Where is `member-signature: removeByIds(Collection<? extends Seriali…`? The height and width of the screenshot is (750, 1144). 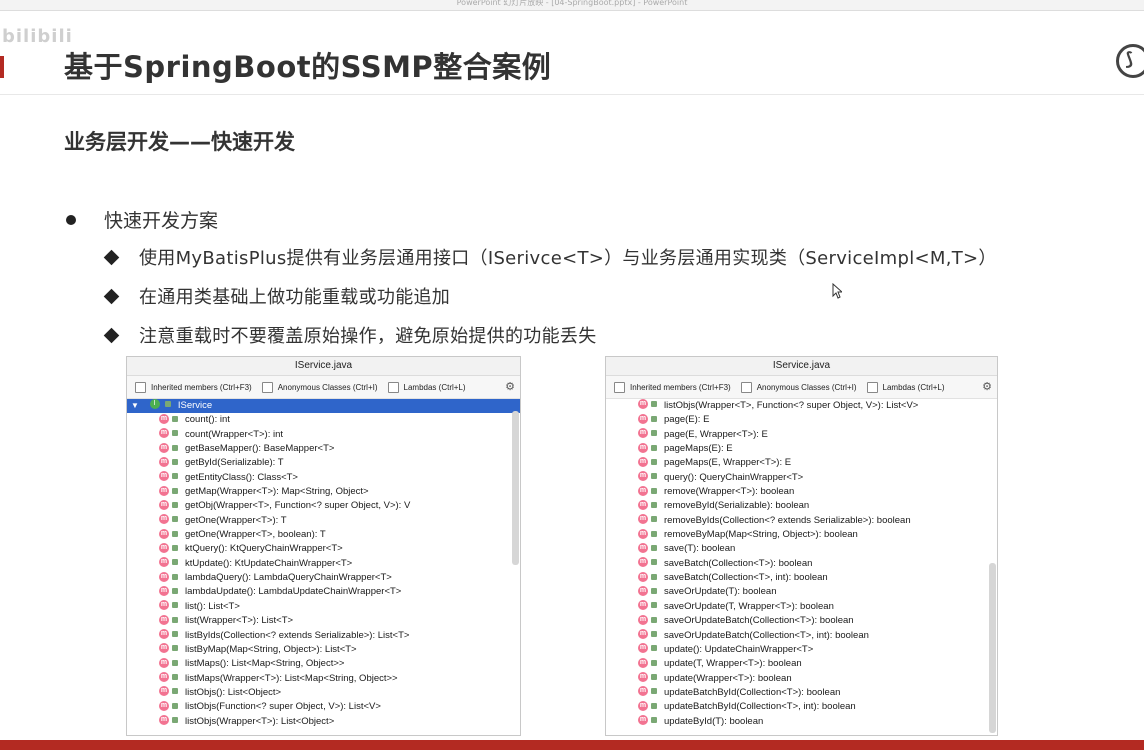
member-signature: removeByIds(Collection<? extends Seriali… is located at coordinates (787, 520).